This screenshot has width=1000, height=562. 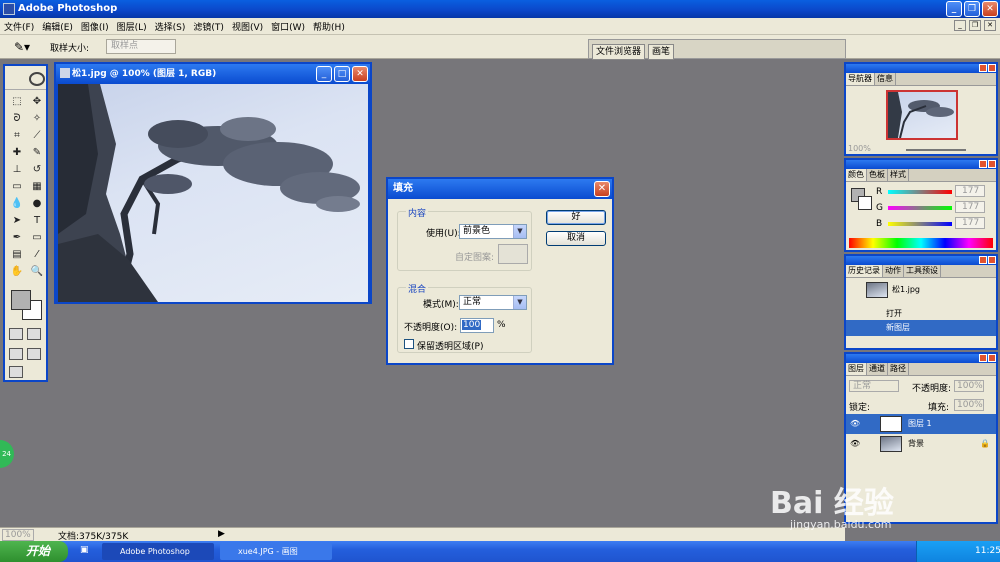 What do you see at coordinates (898, 175) in the screenshot?
I see `tab-styles: 样式` at bounding box center [898, 175].